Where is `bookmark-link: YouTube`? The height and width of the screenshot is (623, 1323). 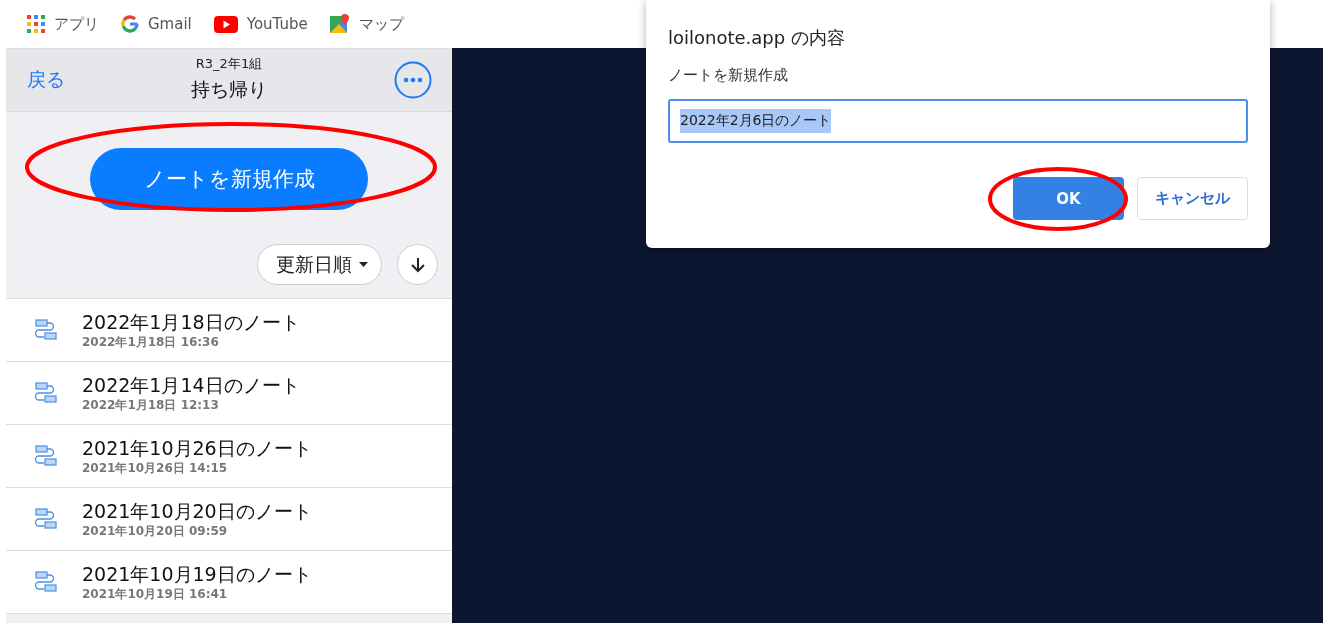
bookmark-link: YouTube is located at coordinates (260, 24).